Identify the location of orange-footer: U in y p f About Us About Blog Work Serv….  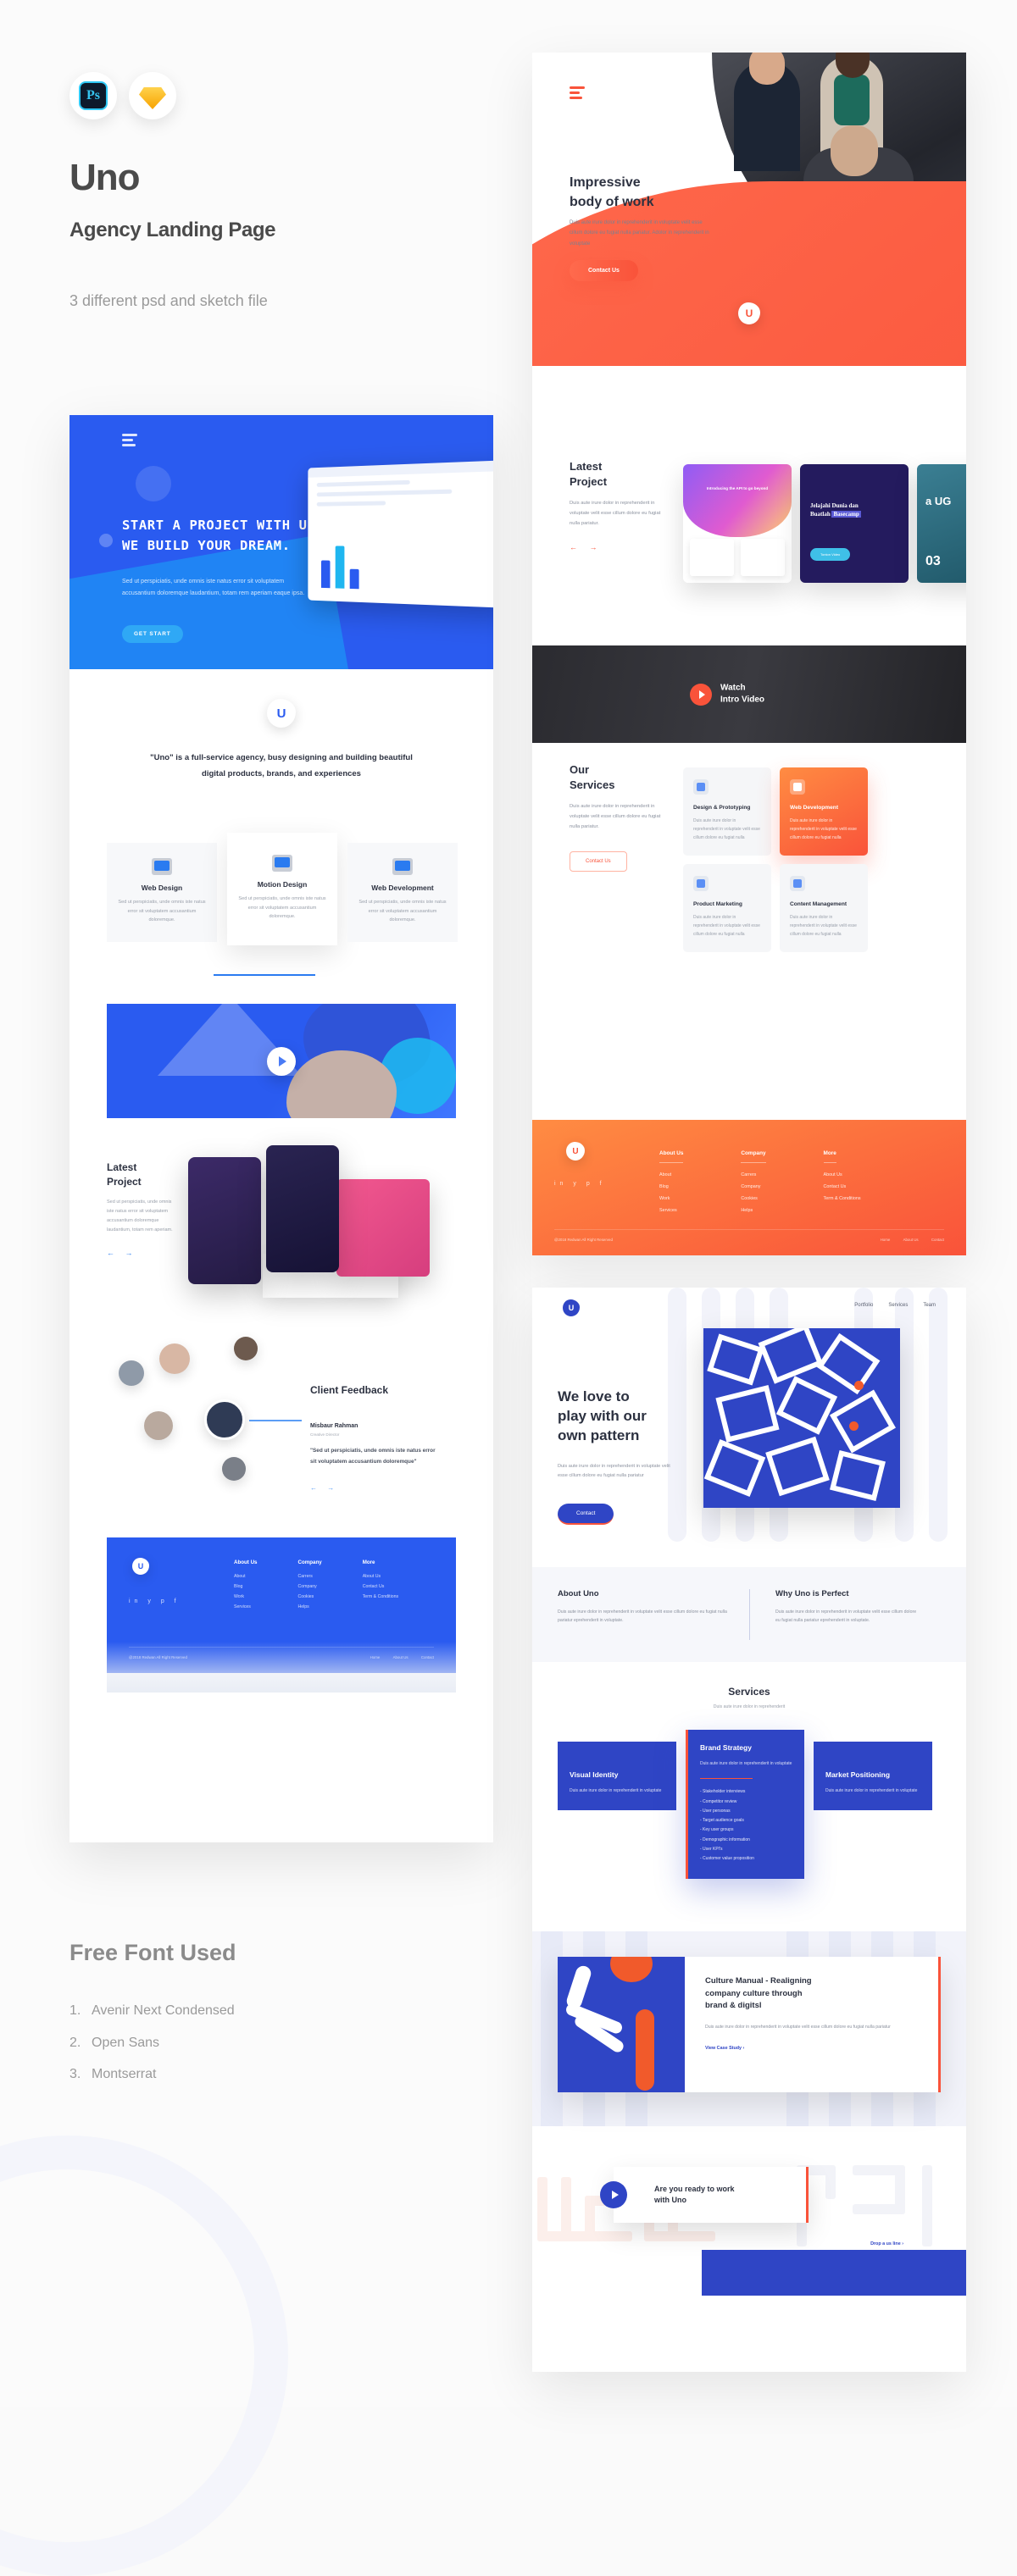
(749, 1187).